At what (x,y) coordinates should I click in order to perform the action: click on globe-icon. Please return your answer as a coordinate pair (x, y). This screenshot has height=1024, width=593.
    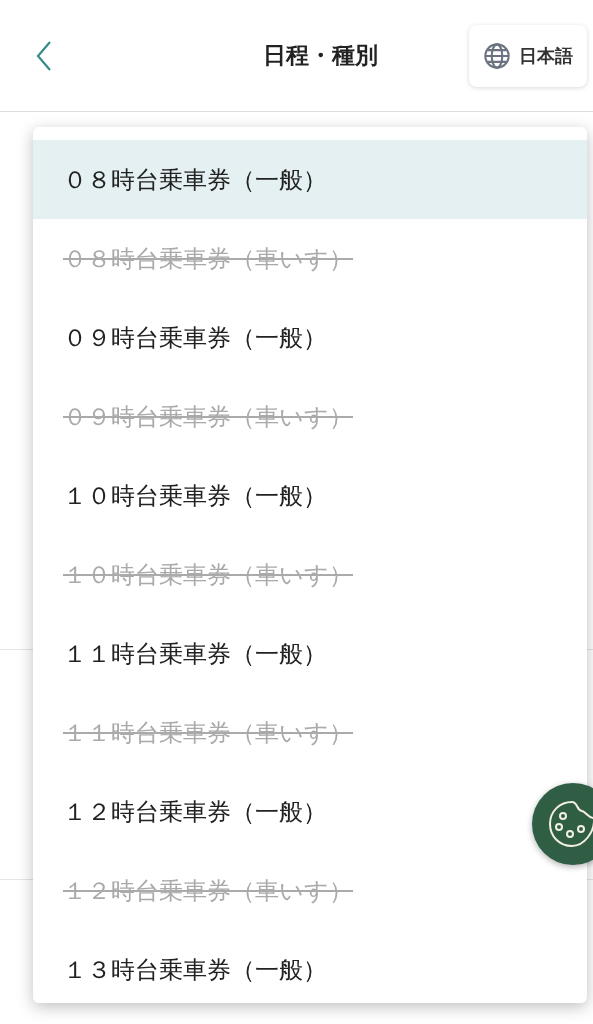
    Looking at the image, I should click on (497, 55).